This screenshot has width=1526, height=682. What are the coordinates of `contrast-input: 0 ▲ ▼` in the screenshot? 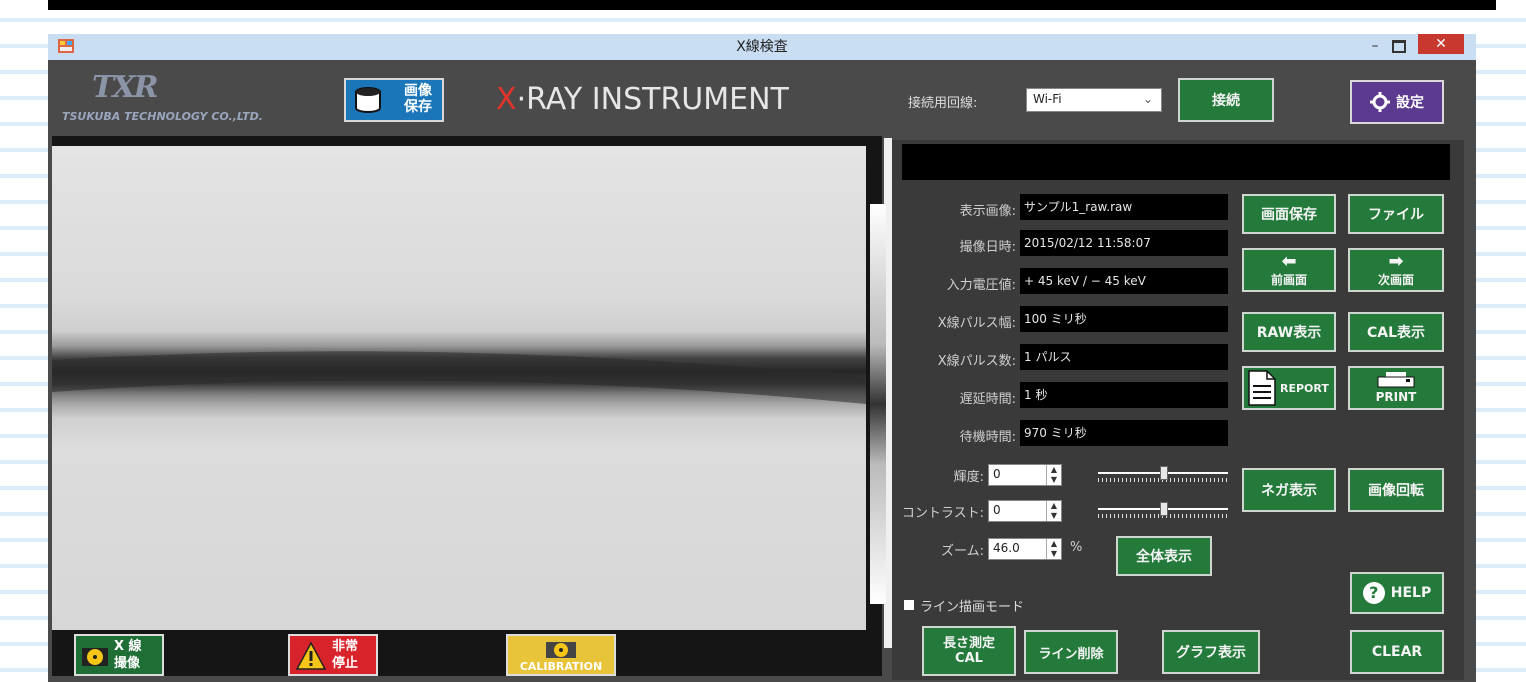 It's located at (1025, 511).